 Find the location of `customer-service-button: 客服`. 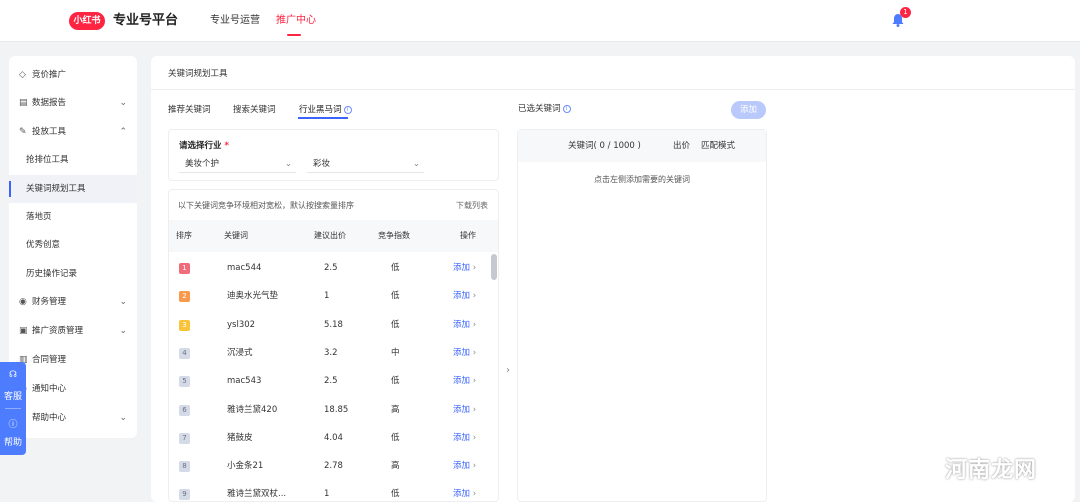

customer-service-button: 客服 is located at coordinates (13, 395).